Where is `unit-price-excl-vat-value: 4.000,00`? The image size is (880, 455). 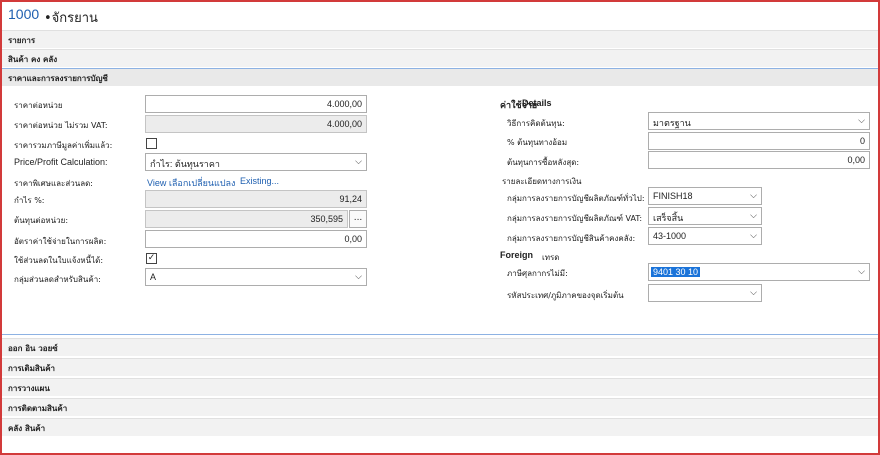
unit-price-excl-vat-value: 4.000,00 is located at coordinates (344, 124).